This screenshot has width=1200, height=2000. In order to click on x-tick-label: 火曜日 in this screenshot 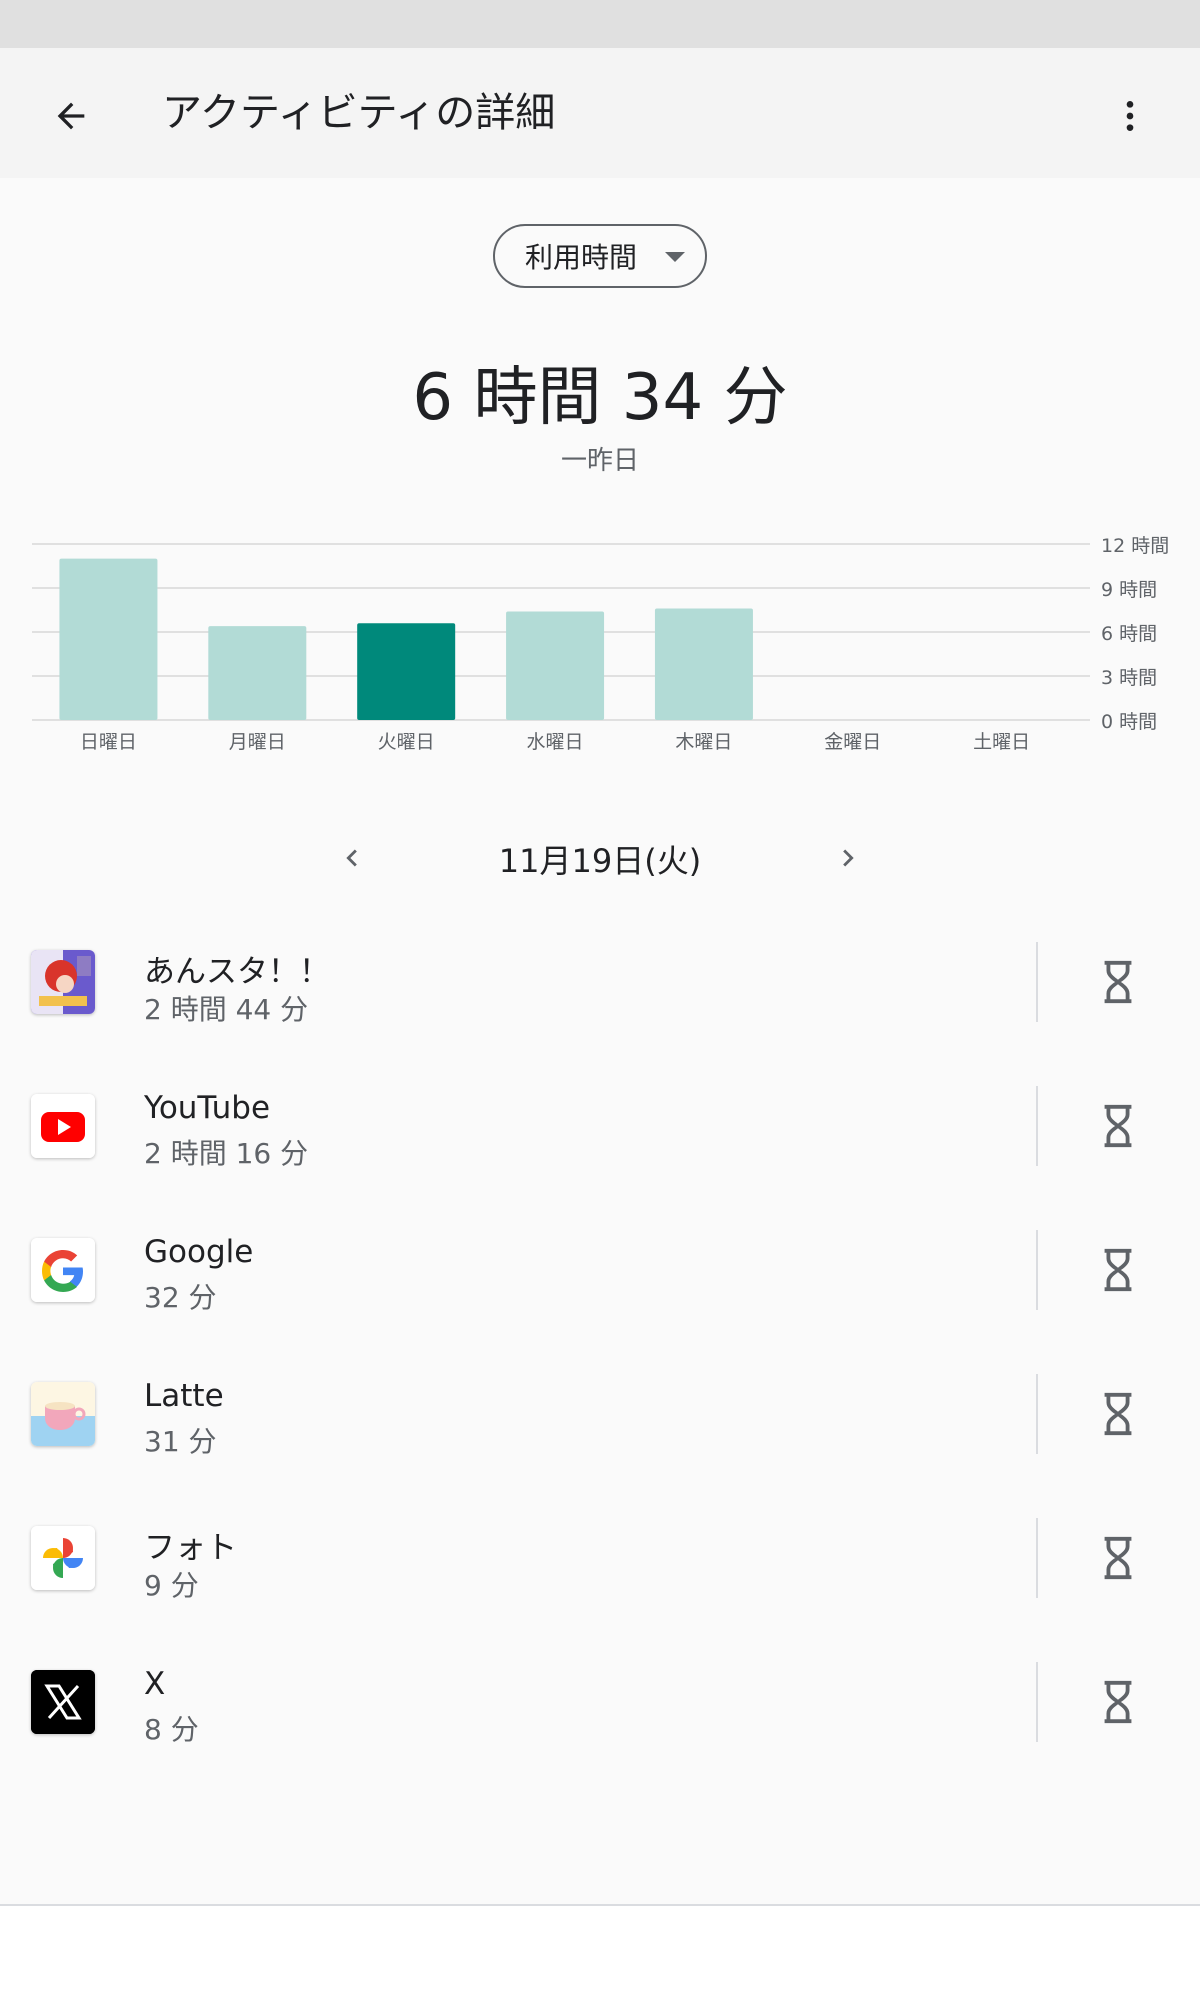, I will do `click(406, 742)`.